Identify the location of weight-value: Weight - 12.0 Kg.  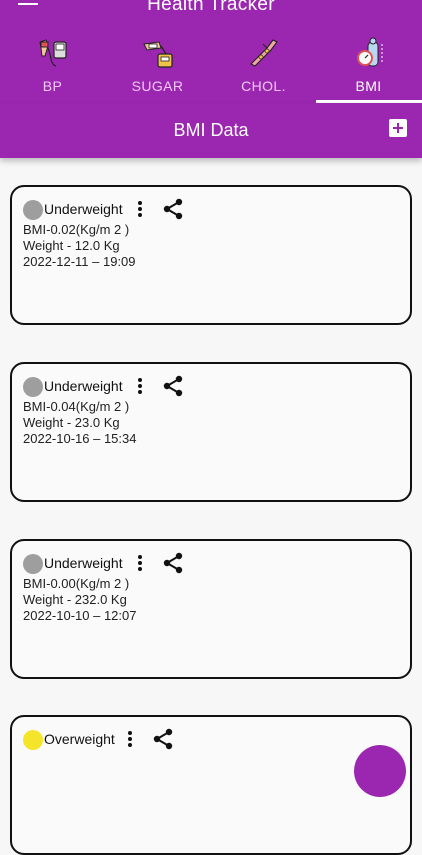
(71, 245).